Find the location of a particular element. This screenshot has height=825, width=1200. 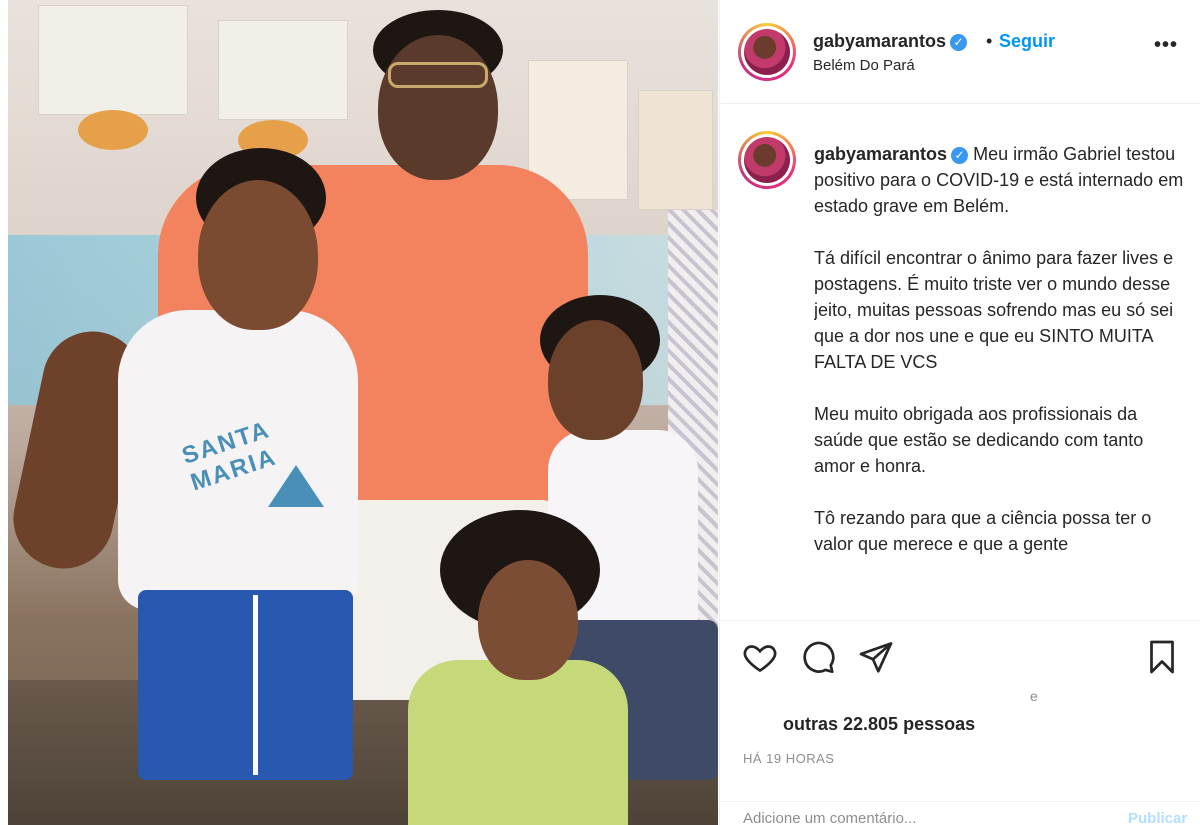

likes-avatars-blurred: e is located at coordinates (890, 697).